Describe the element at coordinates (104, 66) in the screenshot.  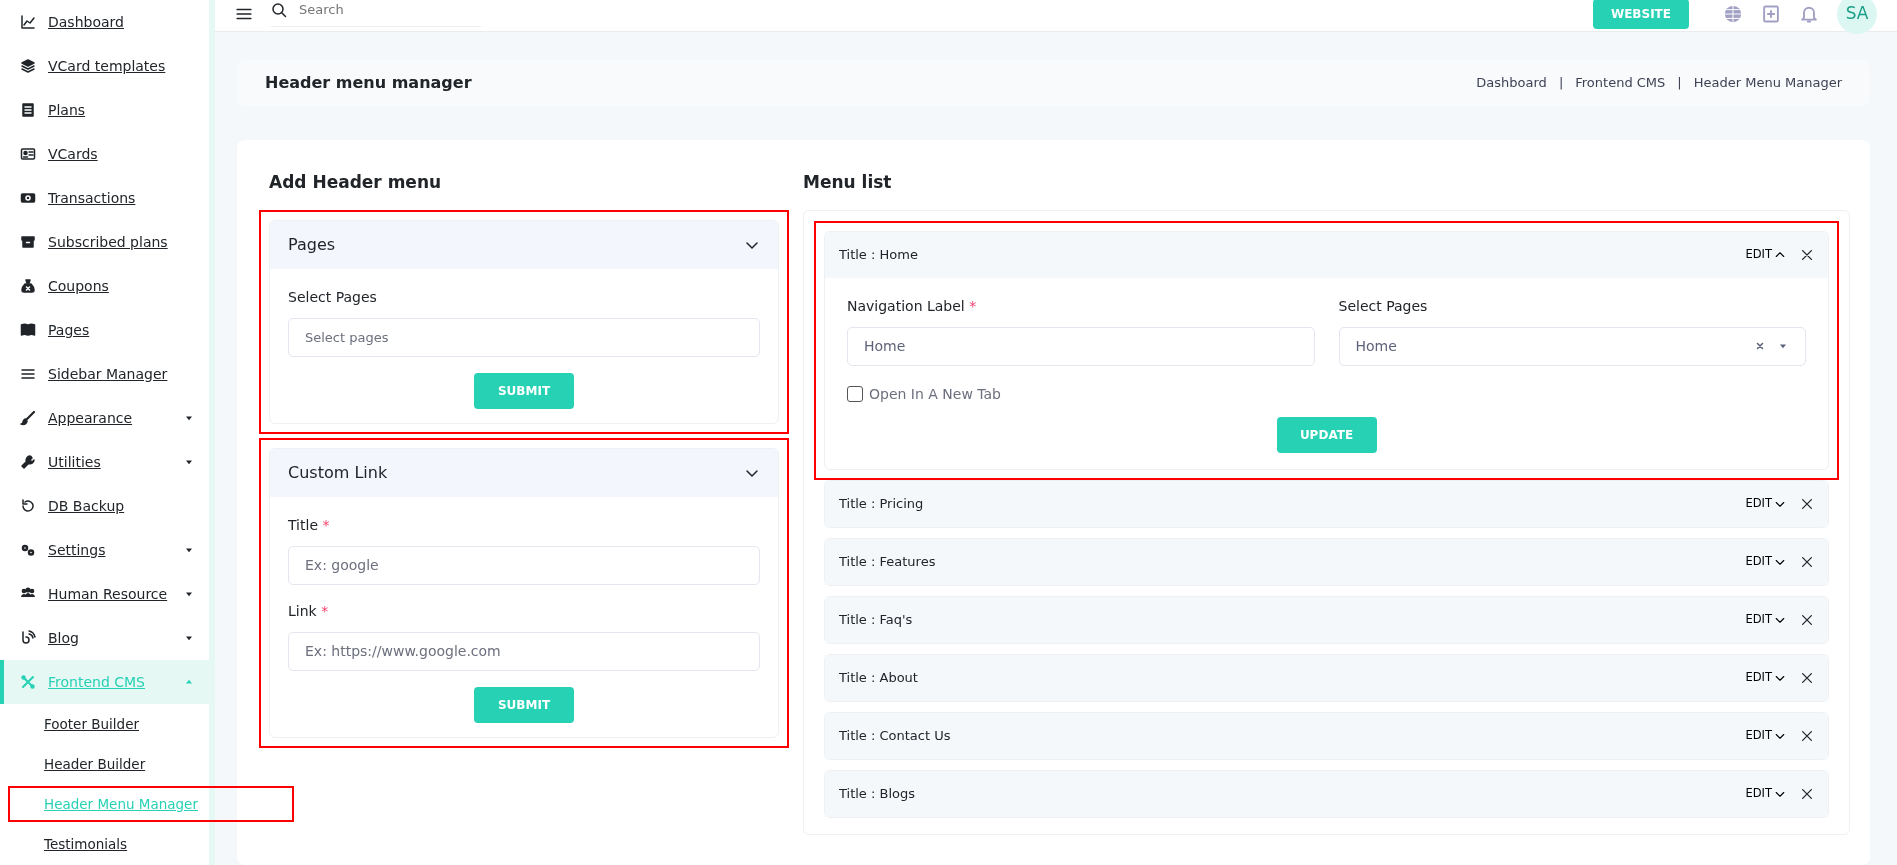
I see `sidebar-item: VCard templates` at that location.